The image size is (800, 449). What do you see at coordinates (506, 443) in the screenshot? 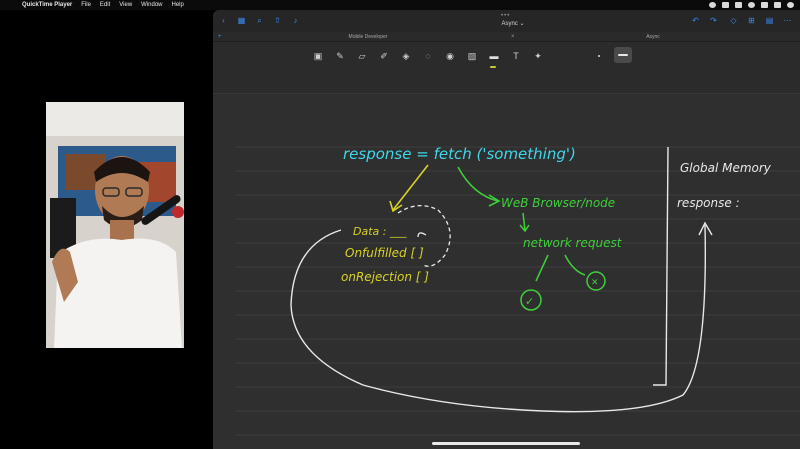
I see `home-indicator` at bounding box center [506, 443].